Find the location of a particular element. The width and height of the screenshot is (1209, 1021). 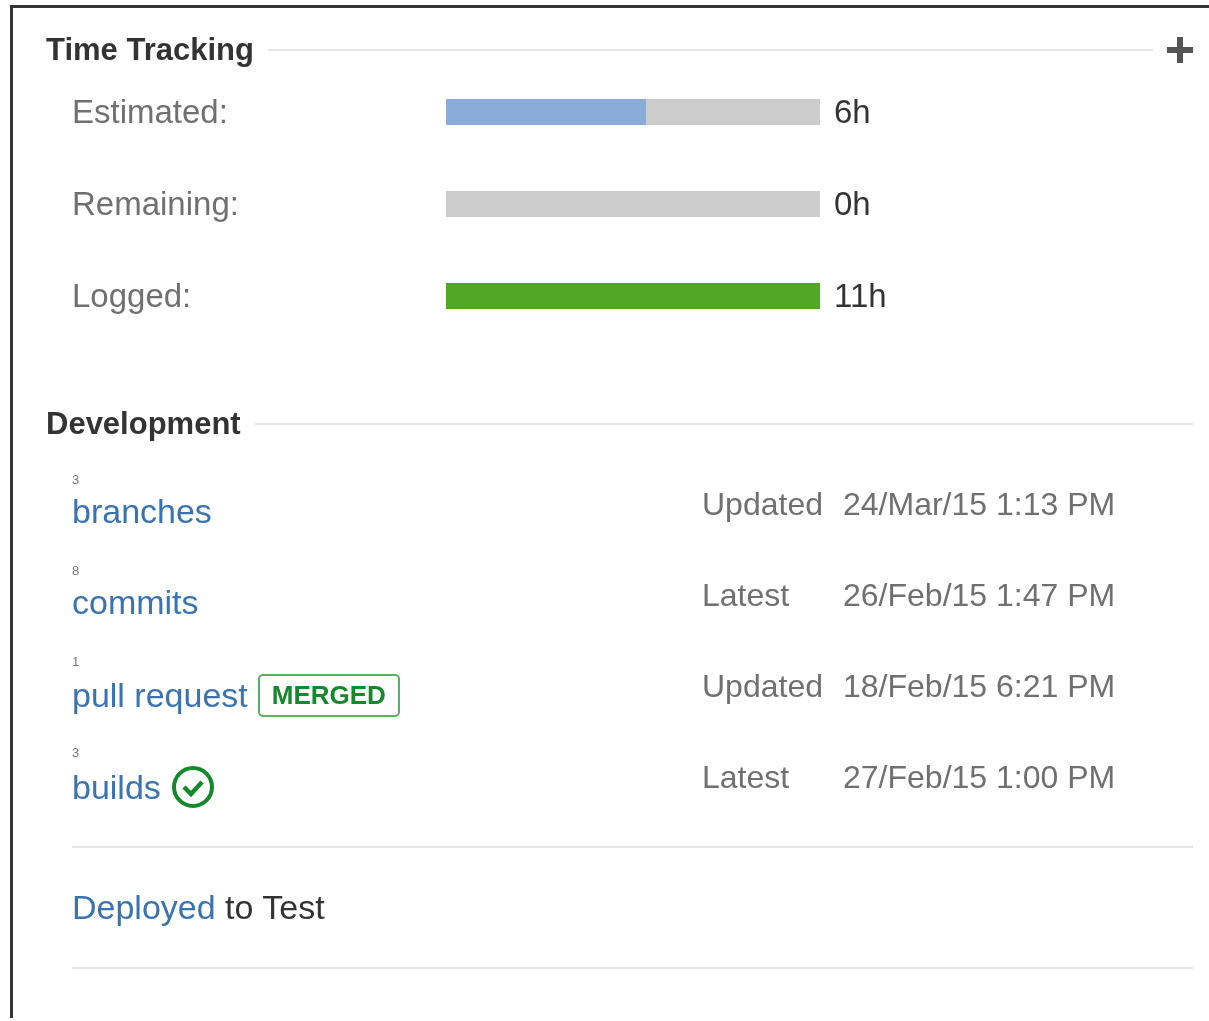

development-link: branches is located at coordinates (142, 511).